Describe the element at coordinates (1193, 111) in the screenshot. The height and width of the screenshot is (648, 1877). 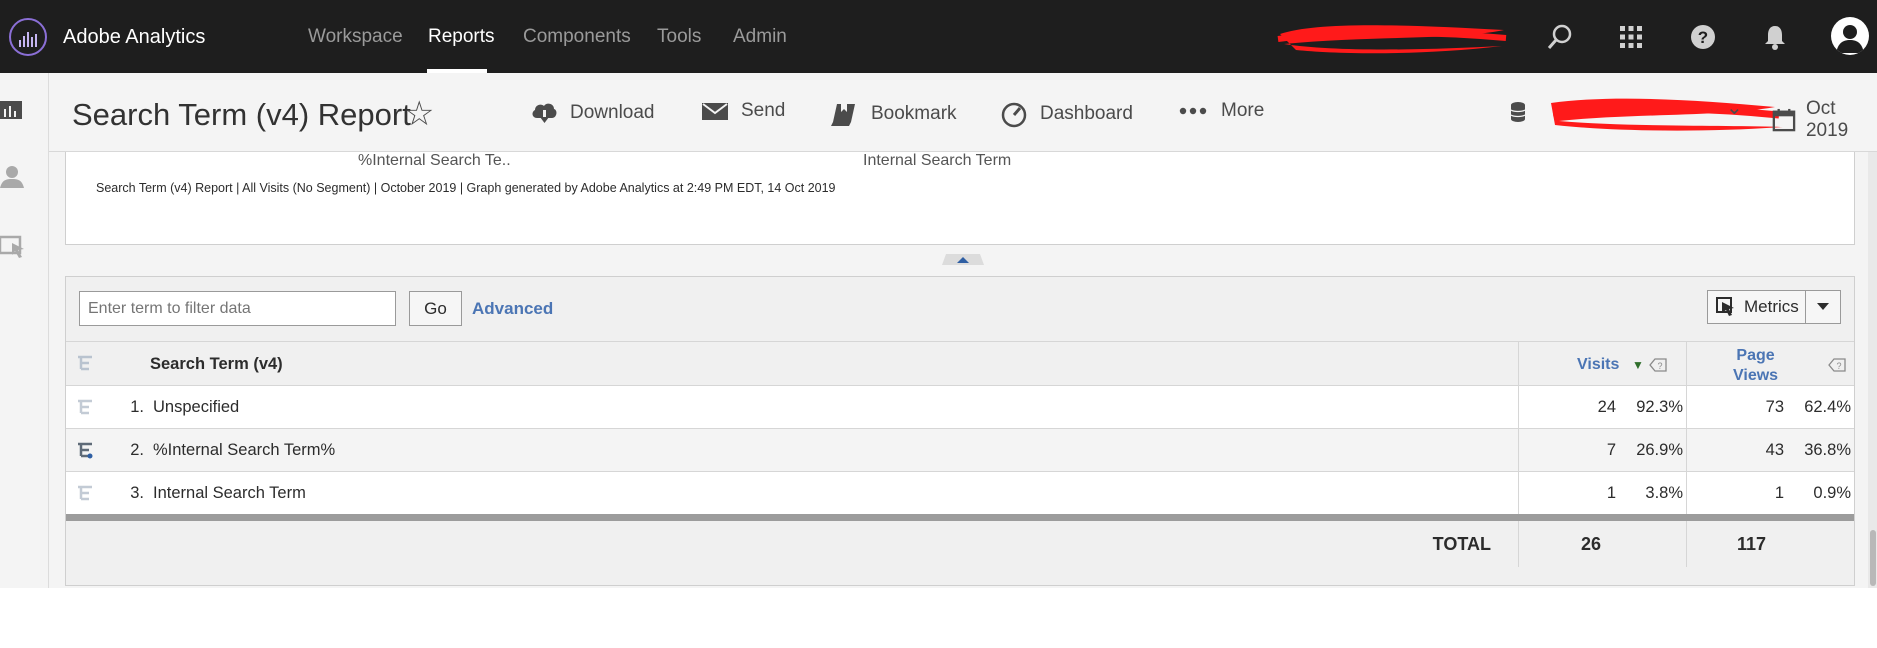
I see `more-dots-icon` at that location.